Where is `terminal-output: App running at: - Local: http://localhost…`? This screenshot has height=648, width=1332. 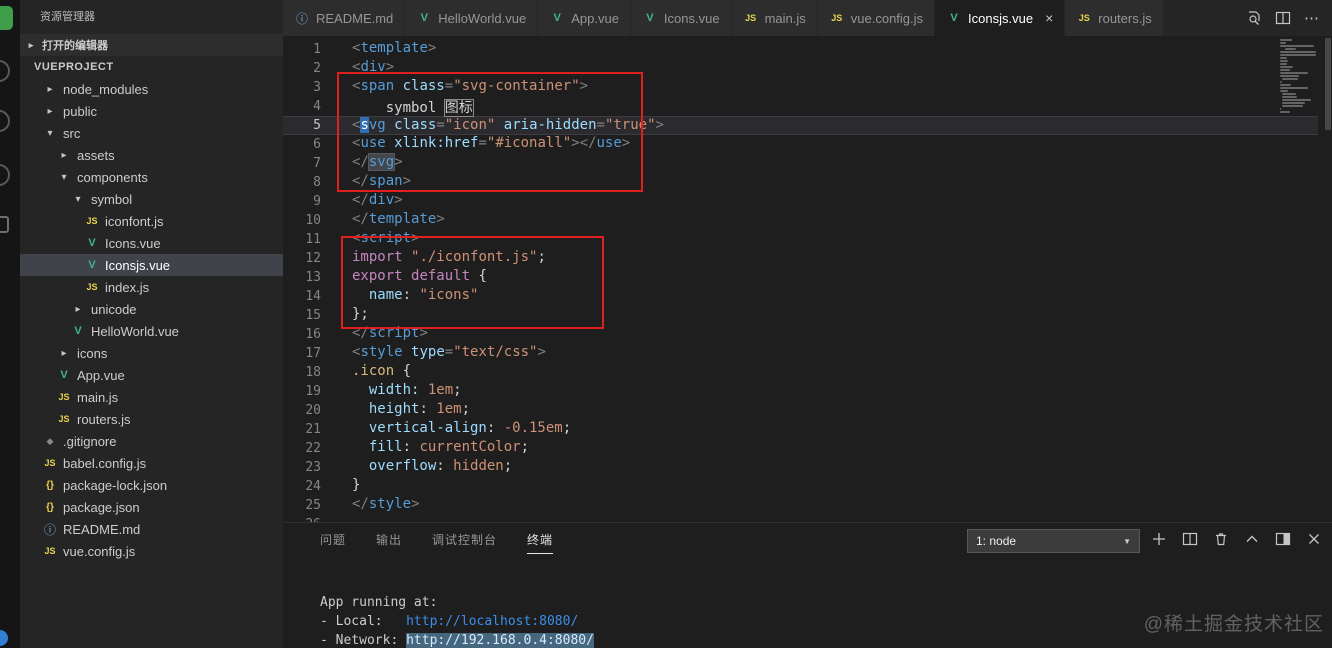
terminal-output: App running at: - Local: http://localhost… is located at coordinates (457, 620).